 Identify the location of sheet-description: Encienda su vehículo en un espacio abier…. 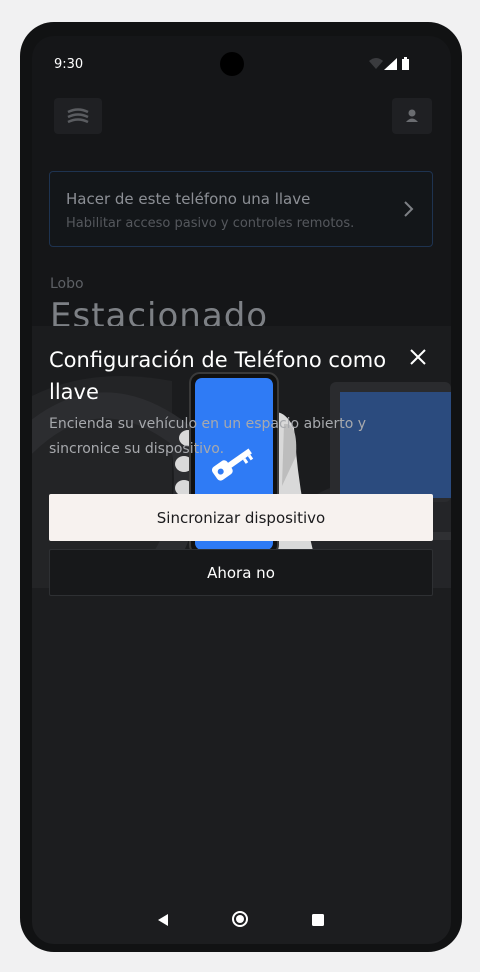
(208, 436).